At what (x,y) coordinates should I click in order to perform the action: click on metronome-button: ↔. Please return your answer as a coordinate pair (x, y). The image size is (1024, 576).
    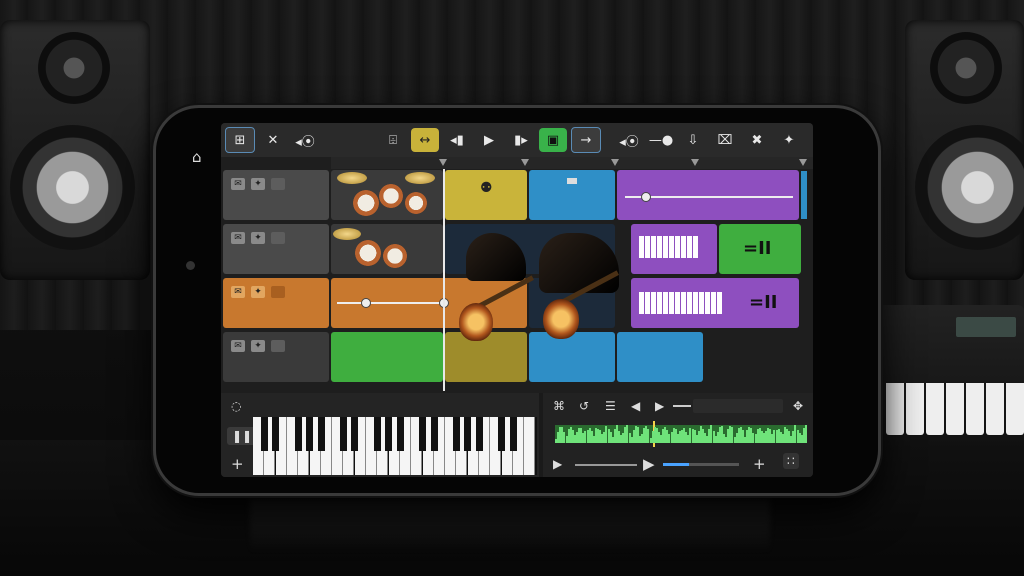
    Looking at the image, I should click on (425, 140).